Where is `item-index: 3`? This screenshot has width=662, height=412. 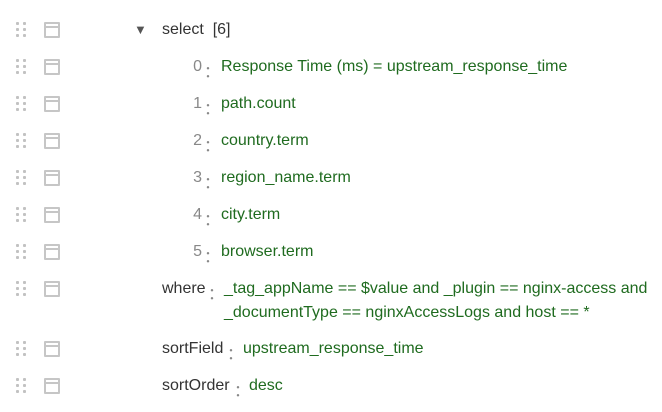
item-index: 3 is located at coordinates (197, 177).